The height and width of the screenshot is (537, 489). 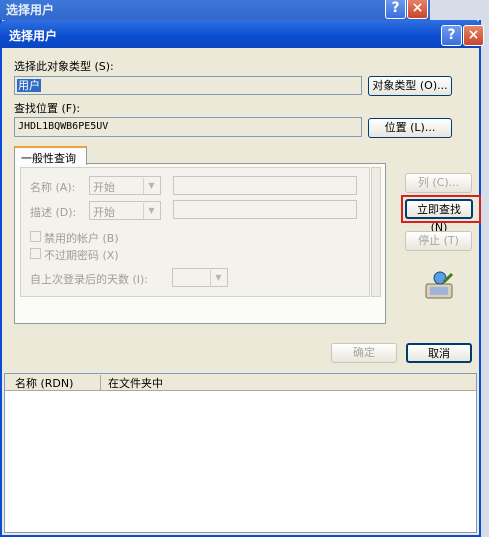 What do you see at coordinates (35, 236) in the screenshot?
I see `disabled-accounts-checkbox` at bounding box center [35, 236].